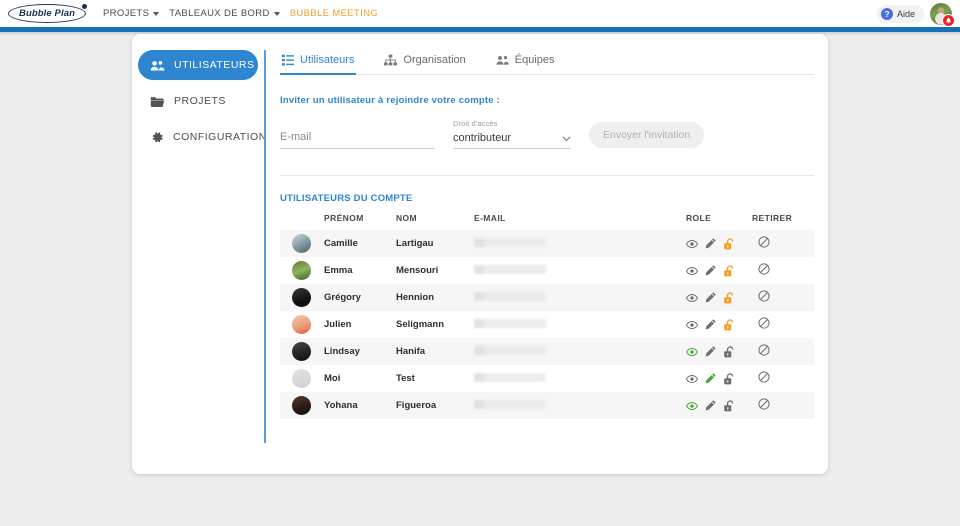 This screenshot has height=526, width=960. Describe the element at coordinates (886, 13) in the screenshot. I see `question-mark-icon: ?` at that location.